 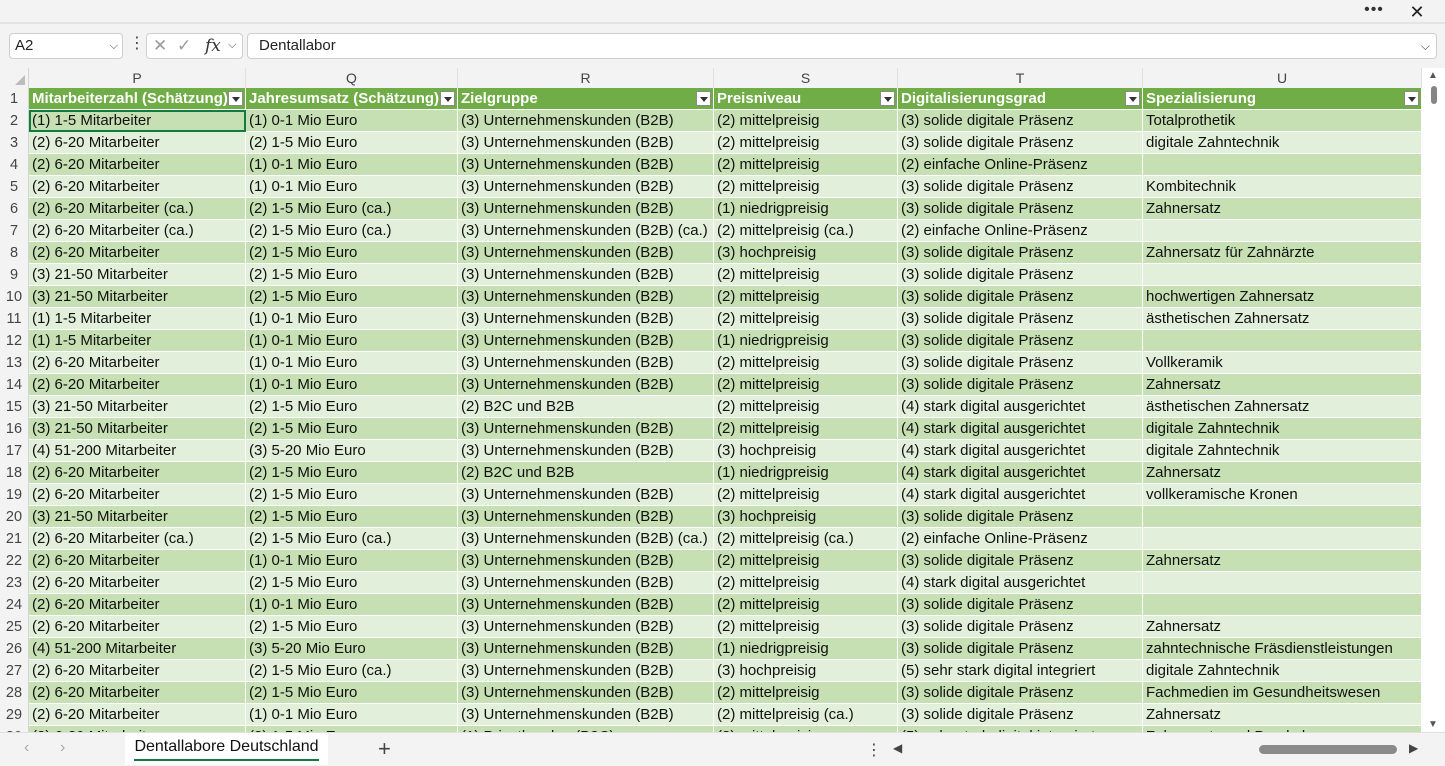 What do you see at coordinates (1282, 671) in the screenshot?
I see `table-cell: digitale Zahntechnik` at bounding box center [1282, 671].